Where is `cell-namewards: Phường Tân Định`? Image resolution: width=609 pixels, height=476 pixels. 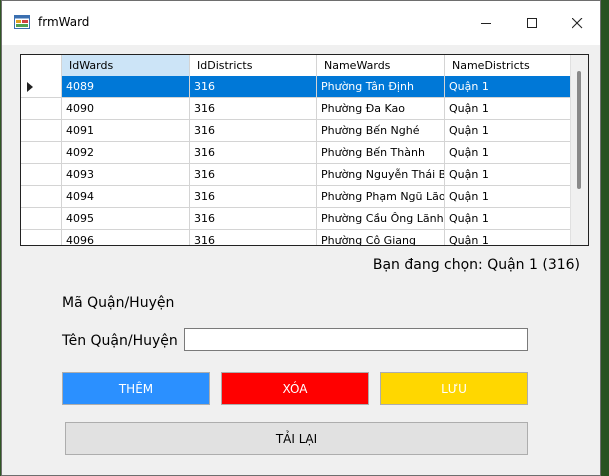
cell-namewards: Phường Tân Định is located at coordinates (381, 87).